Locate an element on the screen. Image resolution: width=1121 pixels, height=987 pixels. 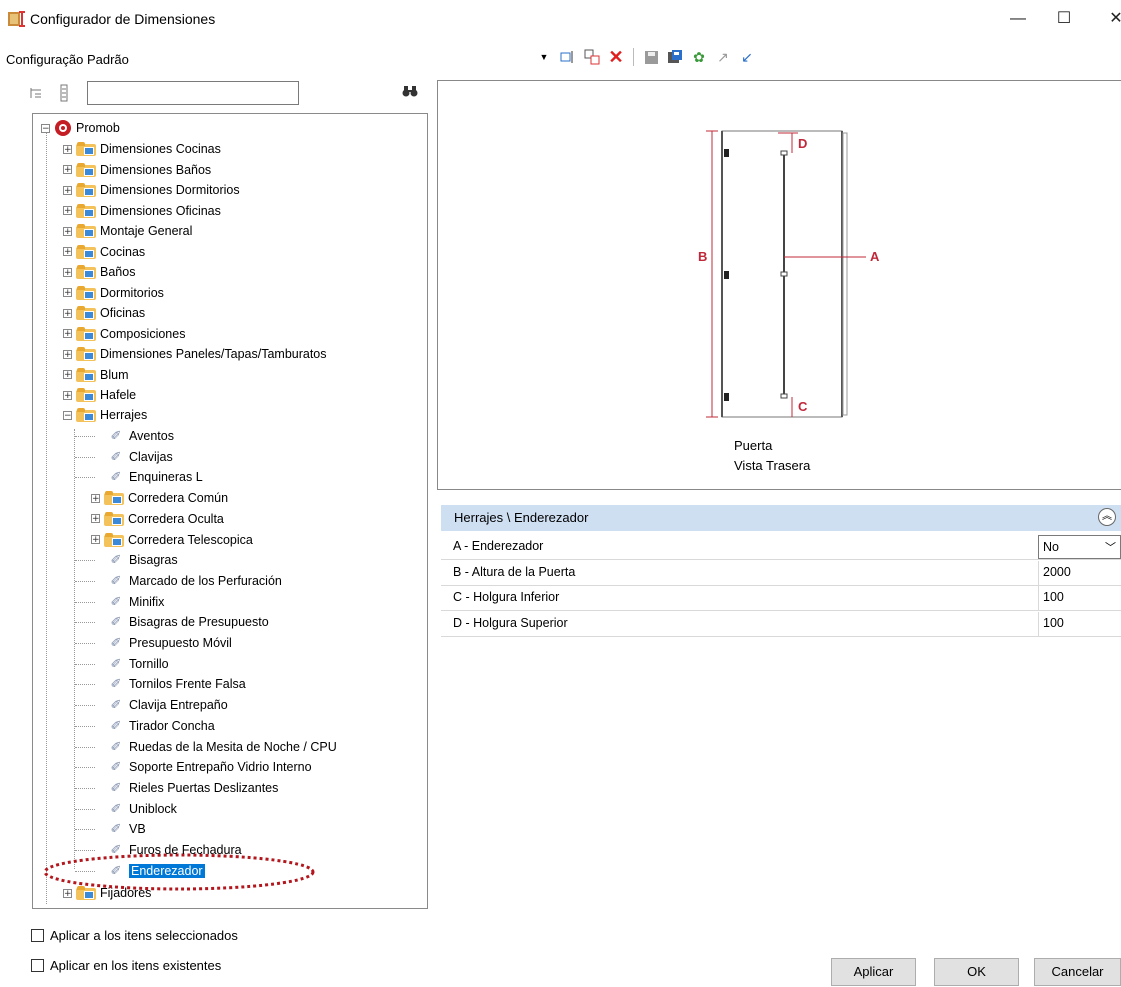
tree-node-herrajes: − Herrajes is located at coordinates (105, 415).